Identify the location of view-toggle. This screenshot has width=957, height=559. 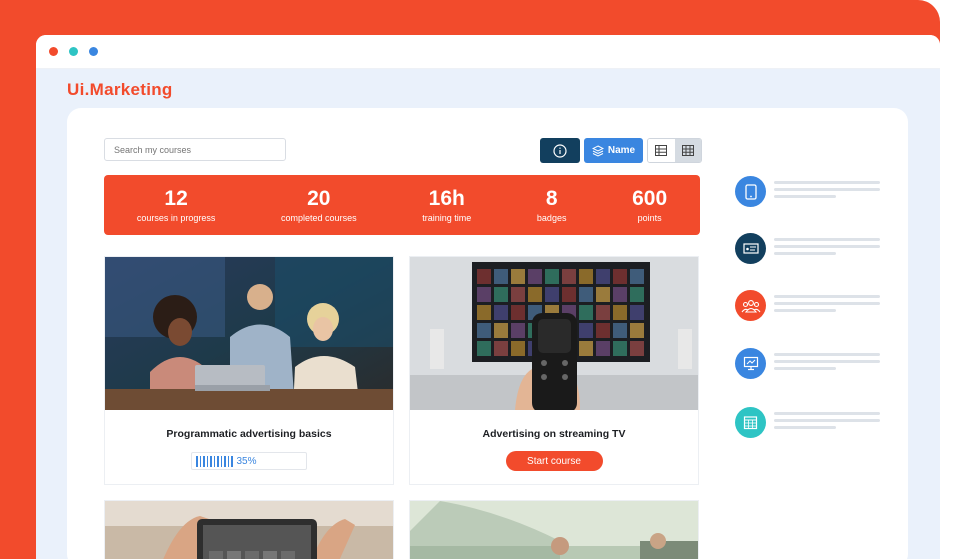
(674, 150).